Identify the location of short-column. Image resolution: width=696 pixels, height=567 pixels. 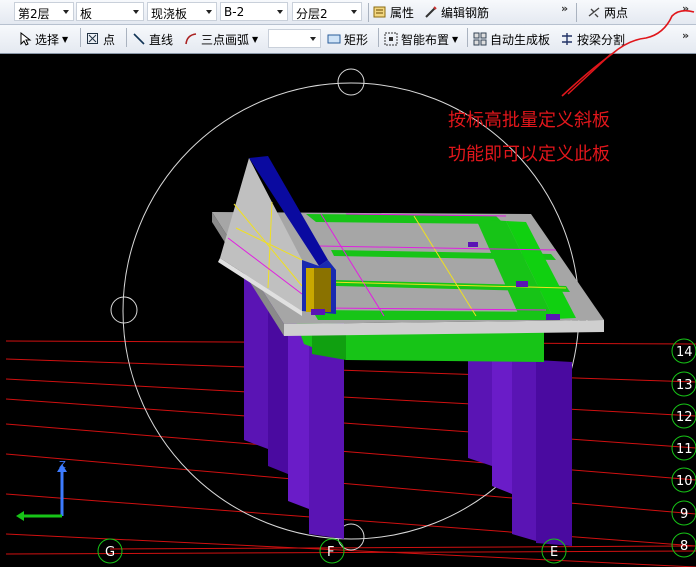
(318, 290).